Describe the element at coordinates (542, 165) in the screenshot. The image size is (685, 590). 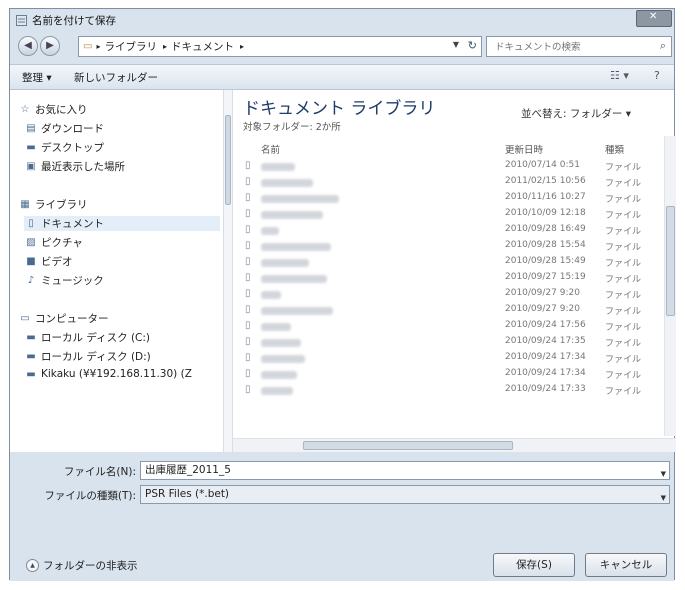
I see `file-row-date: 2010/07/14 0:51` at that location.